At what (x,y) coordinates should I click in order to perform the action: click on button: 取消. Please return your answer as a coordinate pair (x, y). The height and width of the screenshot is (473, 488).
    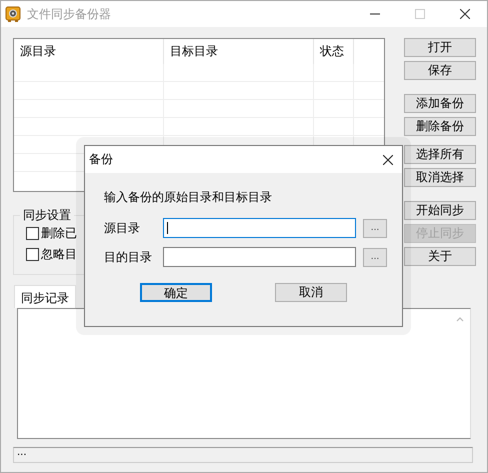
    Looking at the image, I should click on (311, 292).